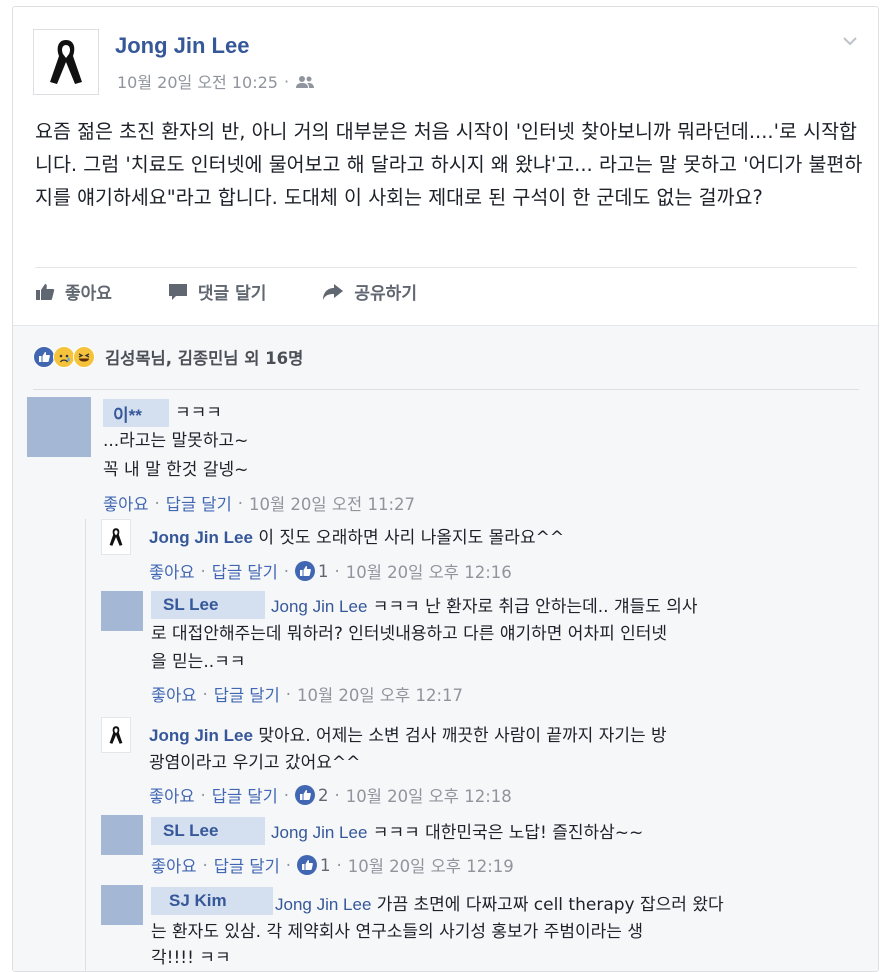 Image resolution: width=889 pixels, height=972 pixels. I want to click on like-count-badge: 2, so click(312, 795).